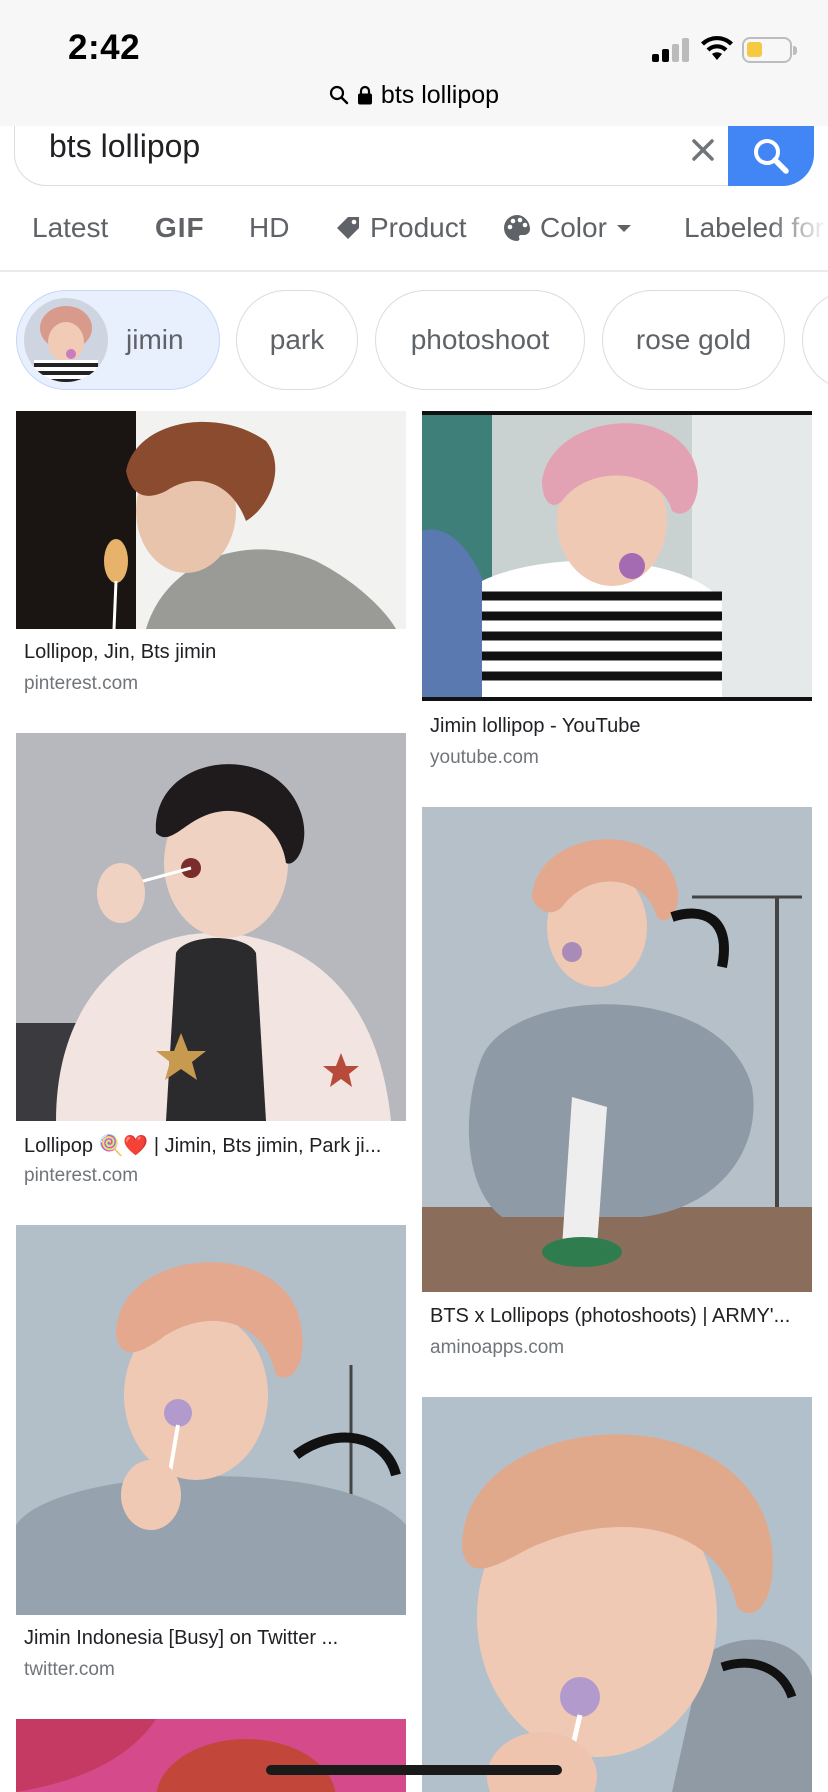 The height and width of the screenshot is (1792, 828). I want to click on wifi-icon, so click(717, 48).